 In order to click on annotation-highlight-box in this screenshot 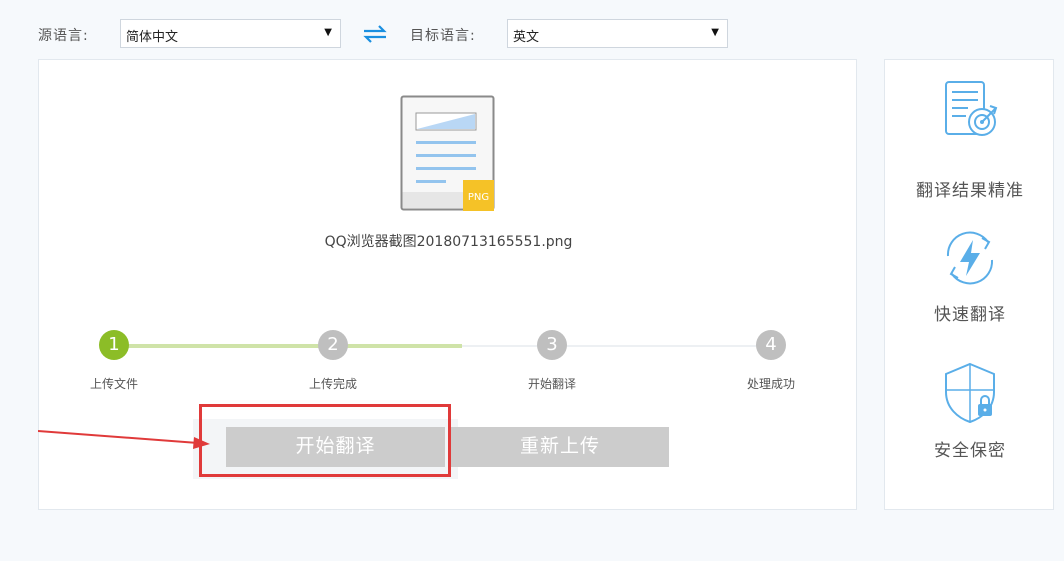, I will do `click(325, 440)`.